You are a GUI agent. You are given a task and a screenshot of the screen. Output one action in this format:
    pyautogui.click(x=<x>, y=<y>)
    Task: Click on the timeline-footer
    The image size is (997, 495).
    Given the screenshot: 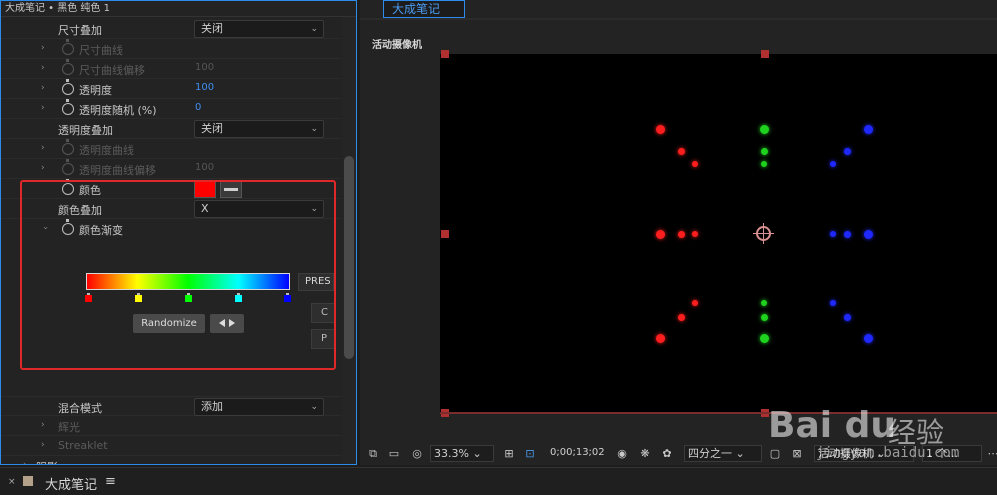 What is the action you would take?
    pyautogui.click(x=498, y=481)
    